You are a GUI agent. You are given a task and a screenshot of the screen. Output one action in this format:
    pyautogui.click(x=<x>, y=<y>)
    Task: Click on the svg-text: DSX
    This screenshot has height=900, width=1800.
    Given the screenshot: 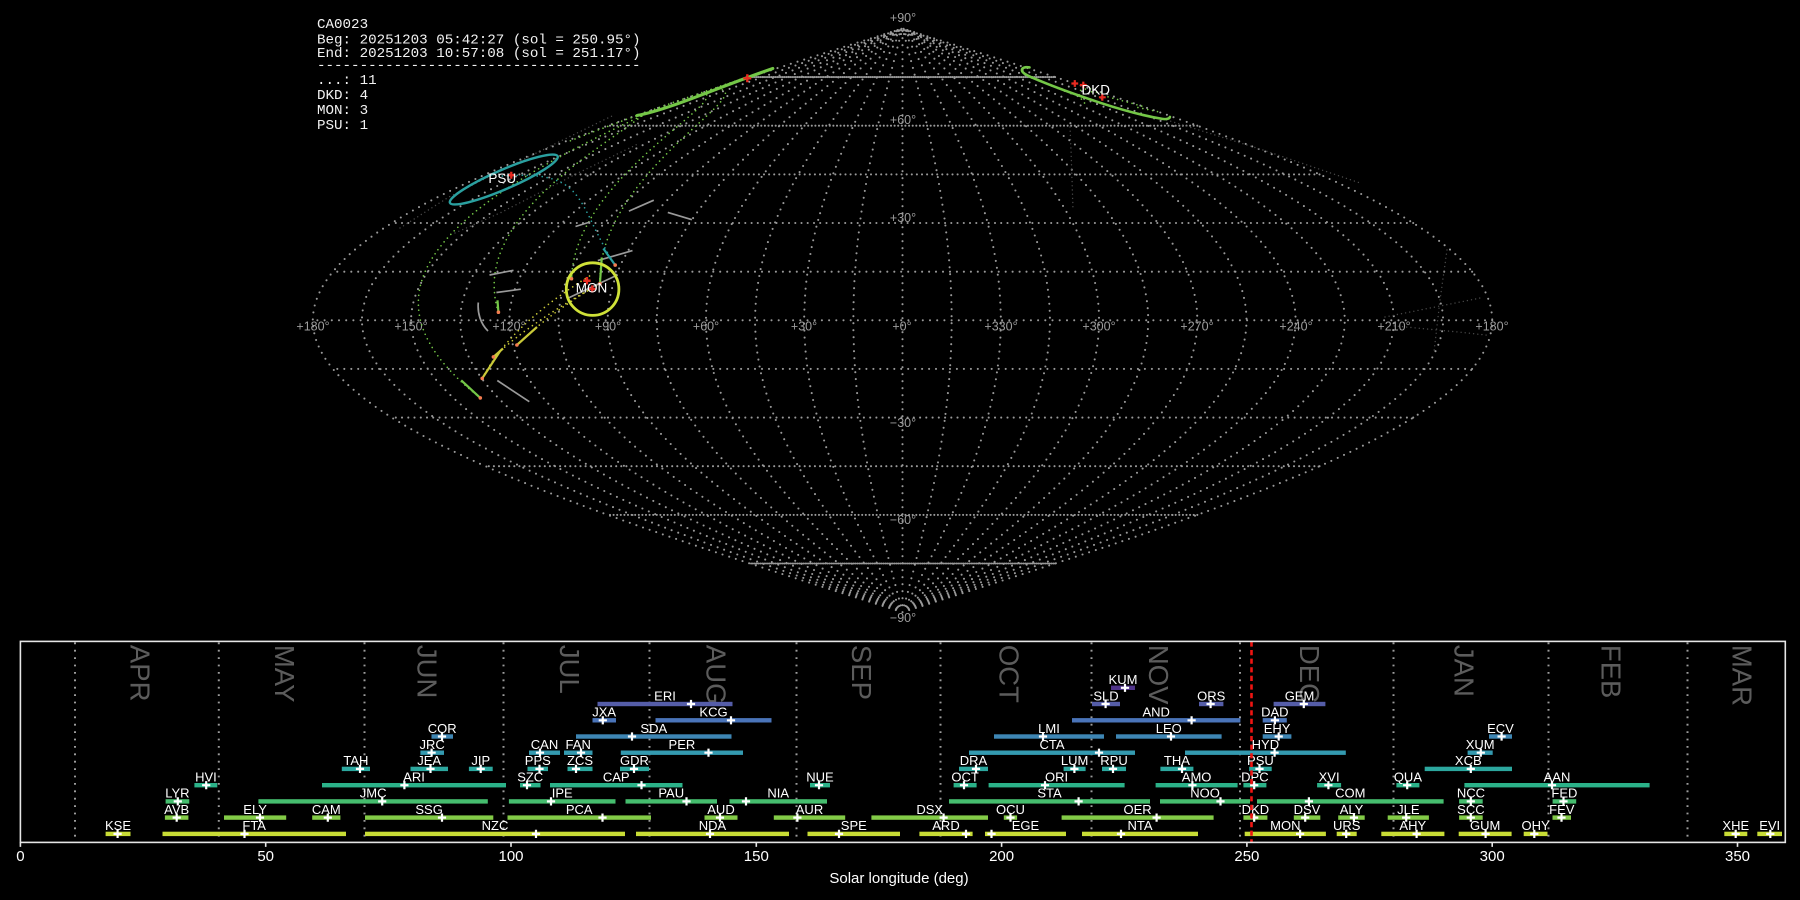 What is the action you would take?
    pyautogui.click(x=929, y=809)
    